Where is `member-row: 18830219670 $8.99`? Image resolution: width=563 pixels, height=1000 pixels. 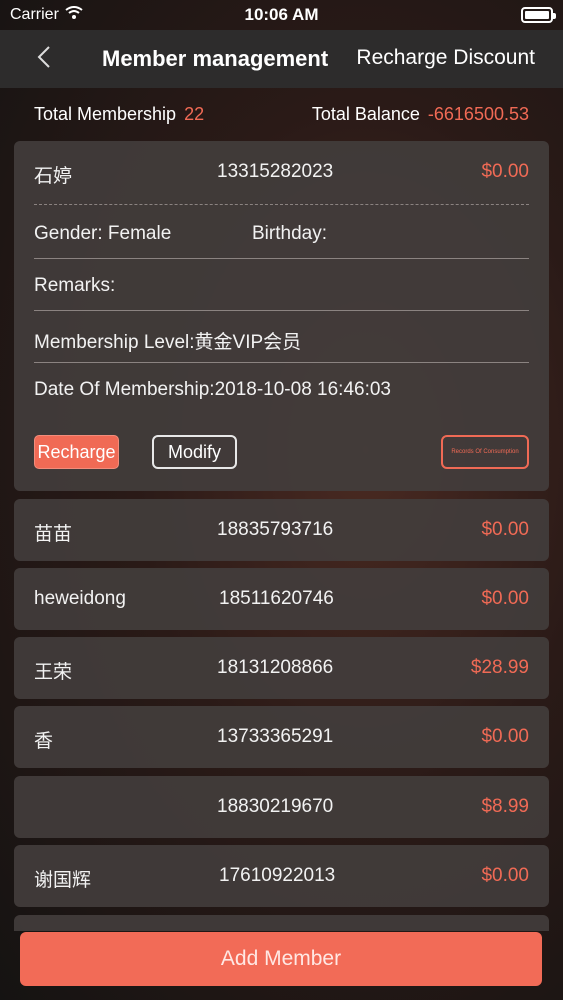 member-row: 18830219670 $8.99 is located at coordinates (281, 807).